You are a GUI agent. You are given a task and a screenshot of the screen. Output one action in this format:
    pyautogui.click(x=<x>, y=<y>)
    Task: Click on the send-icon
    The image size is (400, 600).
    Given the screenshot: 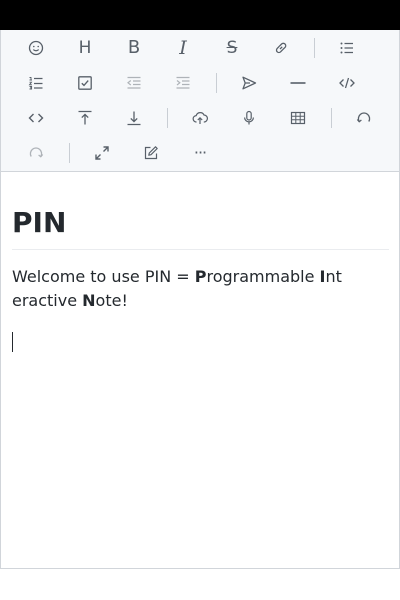 What is the action you would take?
    pyautogui.click(x=249, y=83)
    